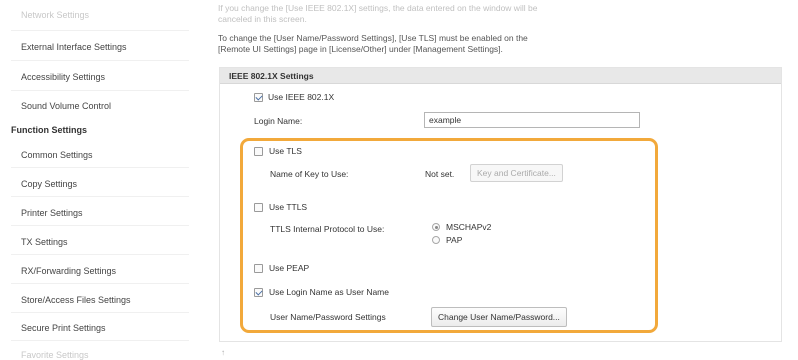 The image size is (798, 360). Describe the element at coordinates (271, 76) in the screenshot. I see `section-title: IEEE 802.1X Settings` at that location.